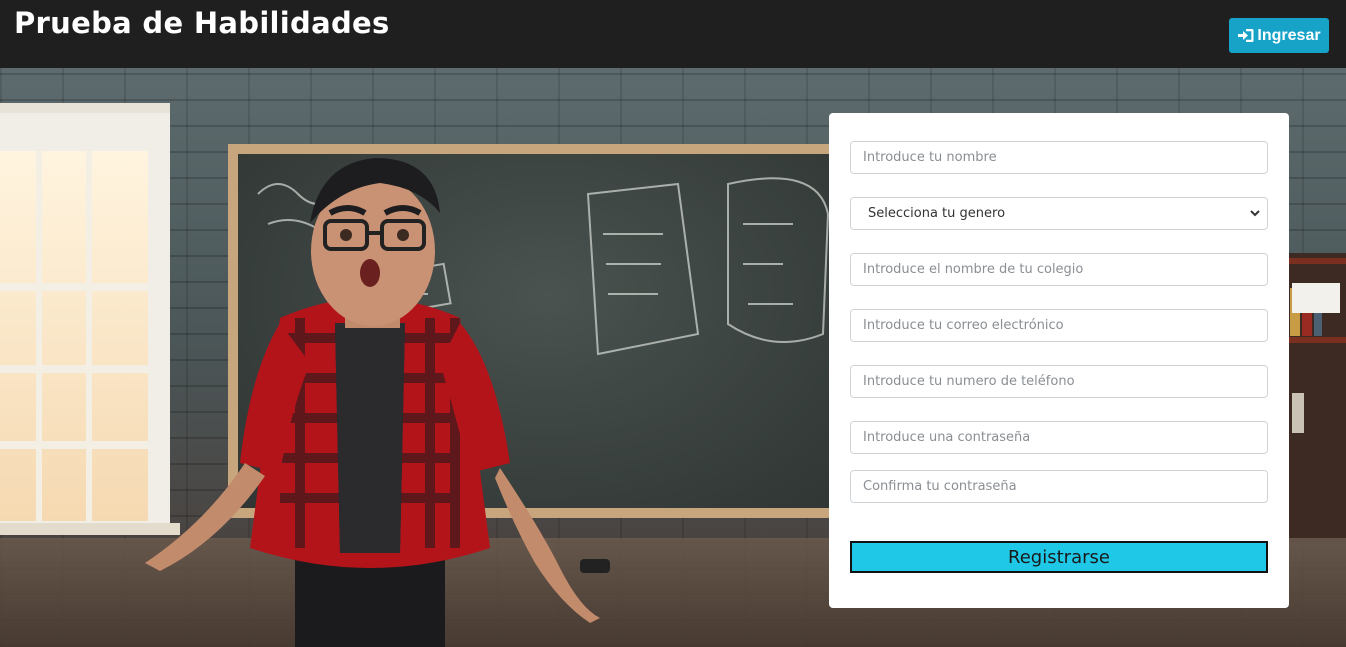  What do you see at coordinates (1245, 35) in the screenshot?
I see `sign-in-icon` at bounding box center [1245, 35].